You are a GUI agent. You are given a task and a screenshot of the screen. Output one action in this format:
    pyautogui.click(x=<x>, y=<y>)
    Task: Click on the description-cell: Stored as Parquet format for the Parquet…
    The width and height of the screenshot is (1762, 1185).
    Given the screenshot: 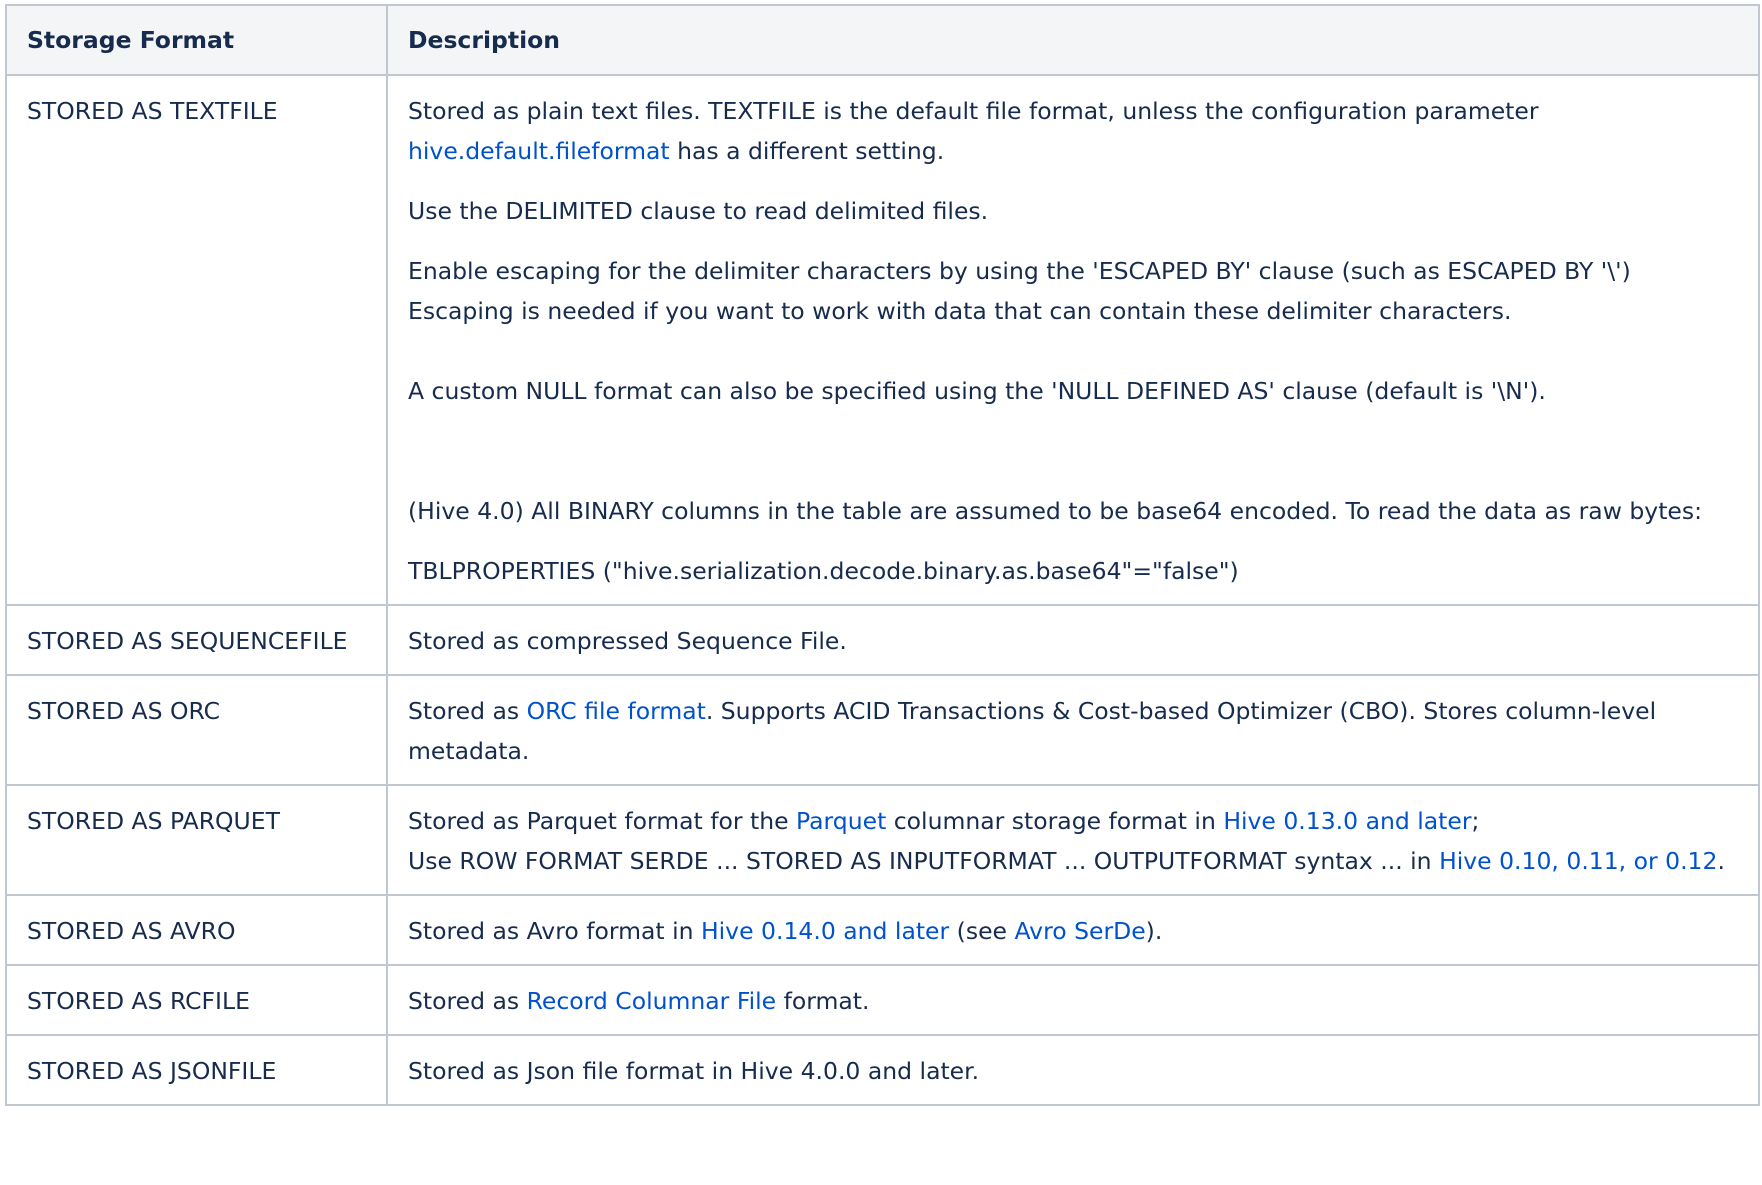 What is the action you would take?
    pyautogui.click(x=1073, y=840)
    